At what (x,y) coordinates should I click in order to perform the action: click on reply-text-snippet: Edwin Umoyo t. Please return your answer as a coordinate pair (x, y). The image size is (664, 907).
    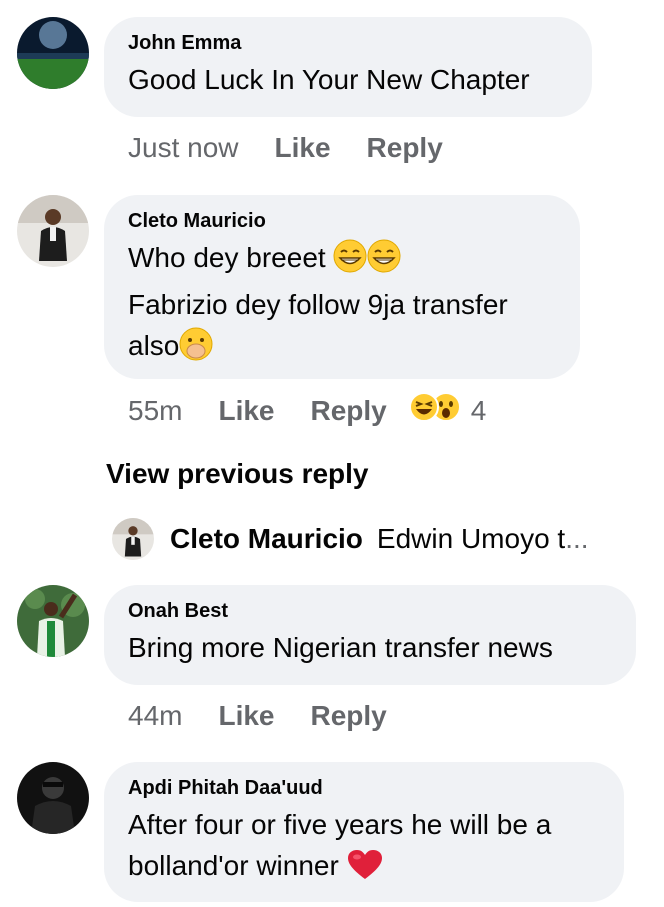
    Looking at the image, I should click on (471, 538).